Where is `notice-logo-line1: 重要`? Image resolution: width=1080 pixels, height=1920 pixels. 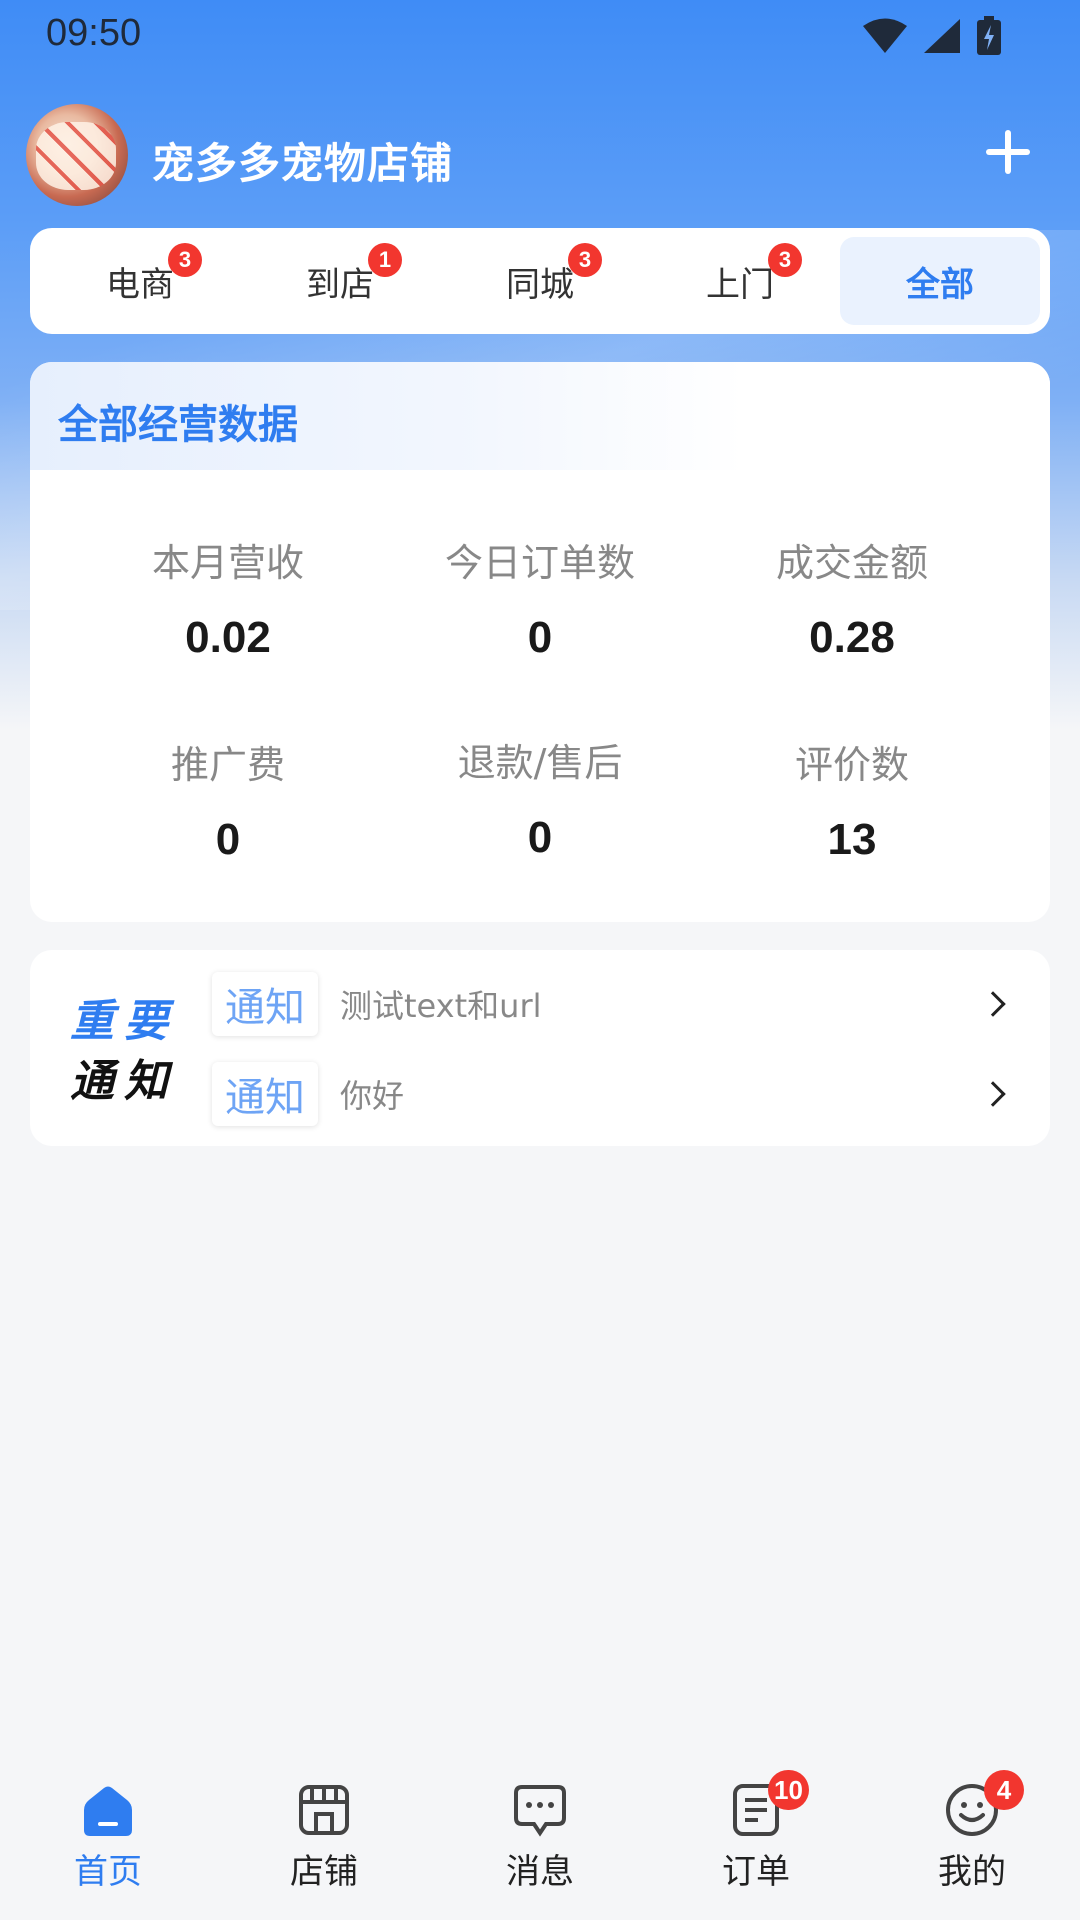 notice-logo-line1: 重要 is located at coordinates (124, 1021).